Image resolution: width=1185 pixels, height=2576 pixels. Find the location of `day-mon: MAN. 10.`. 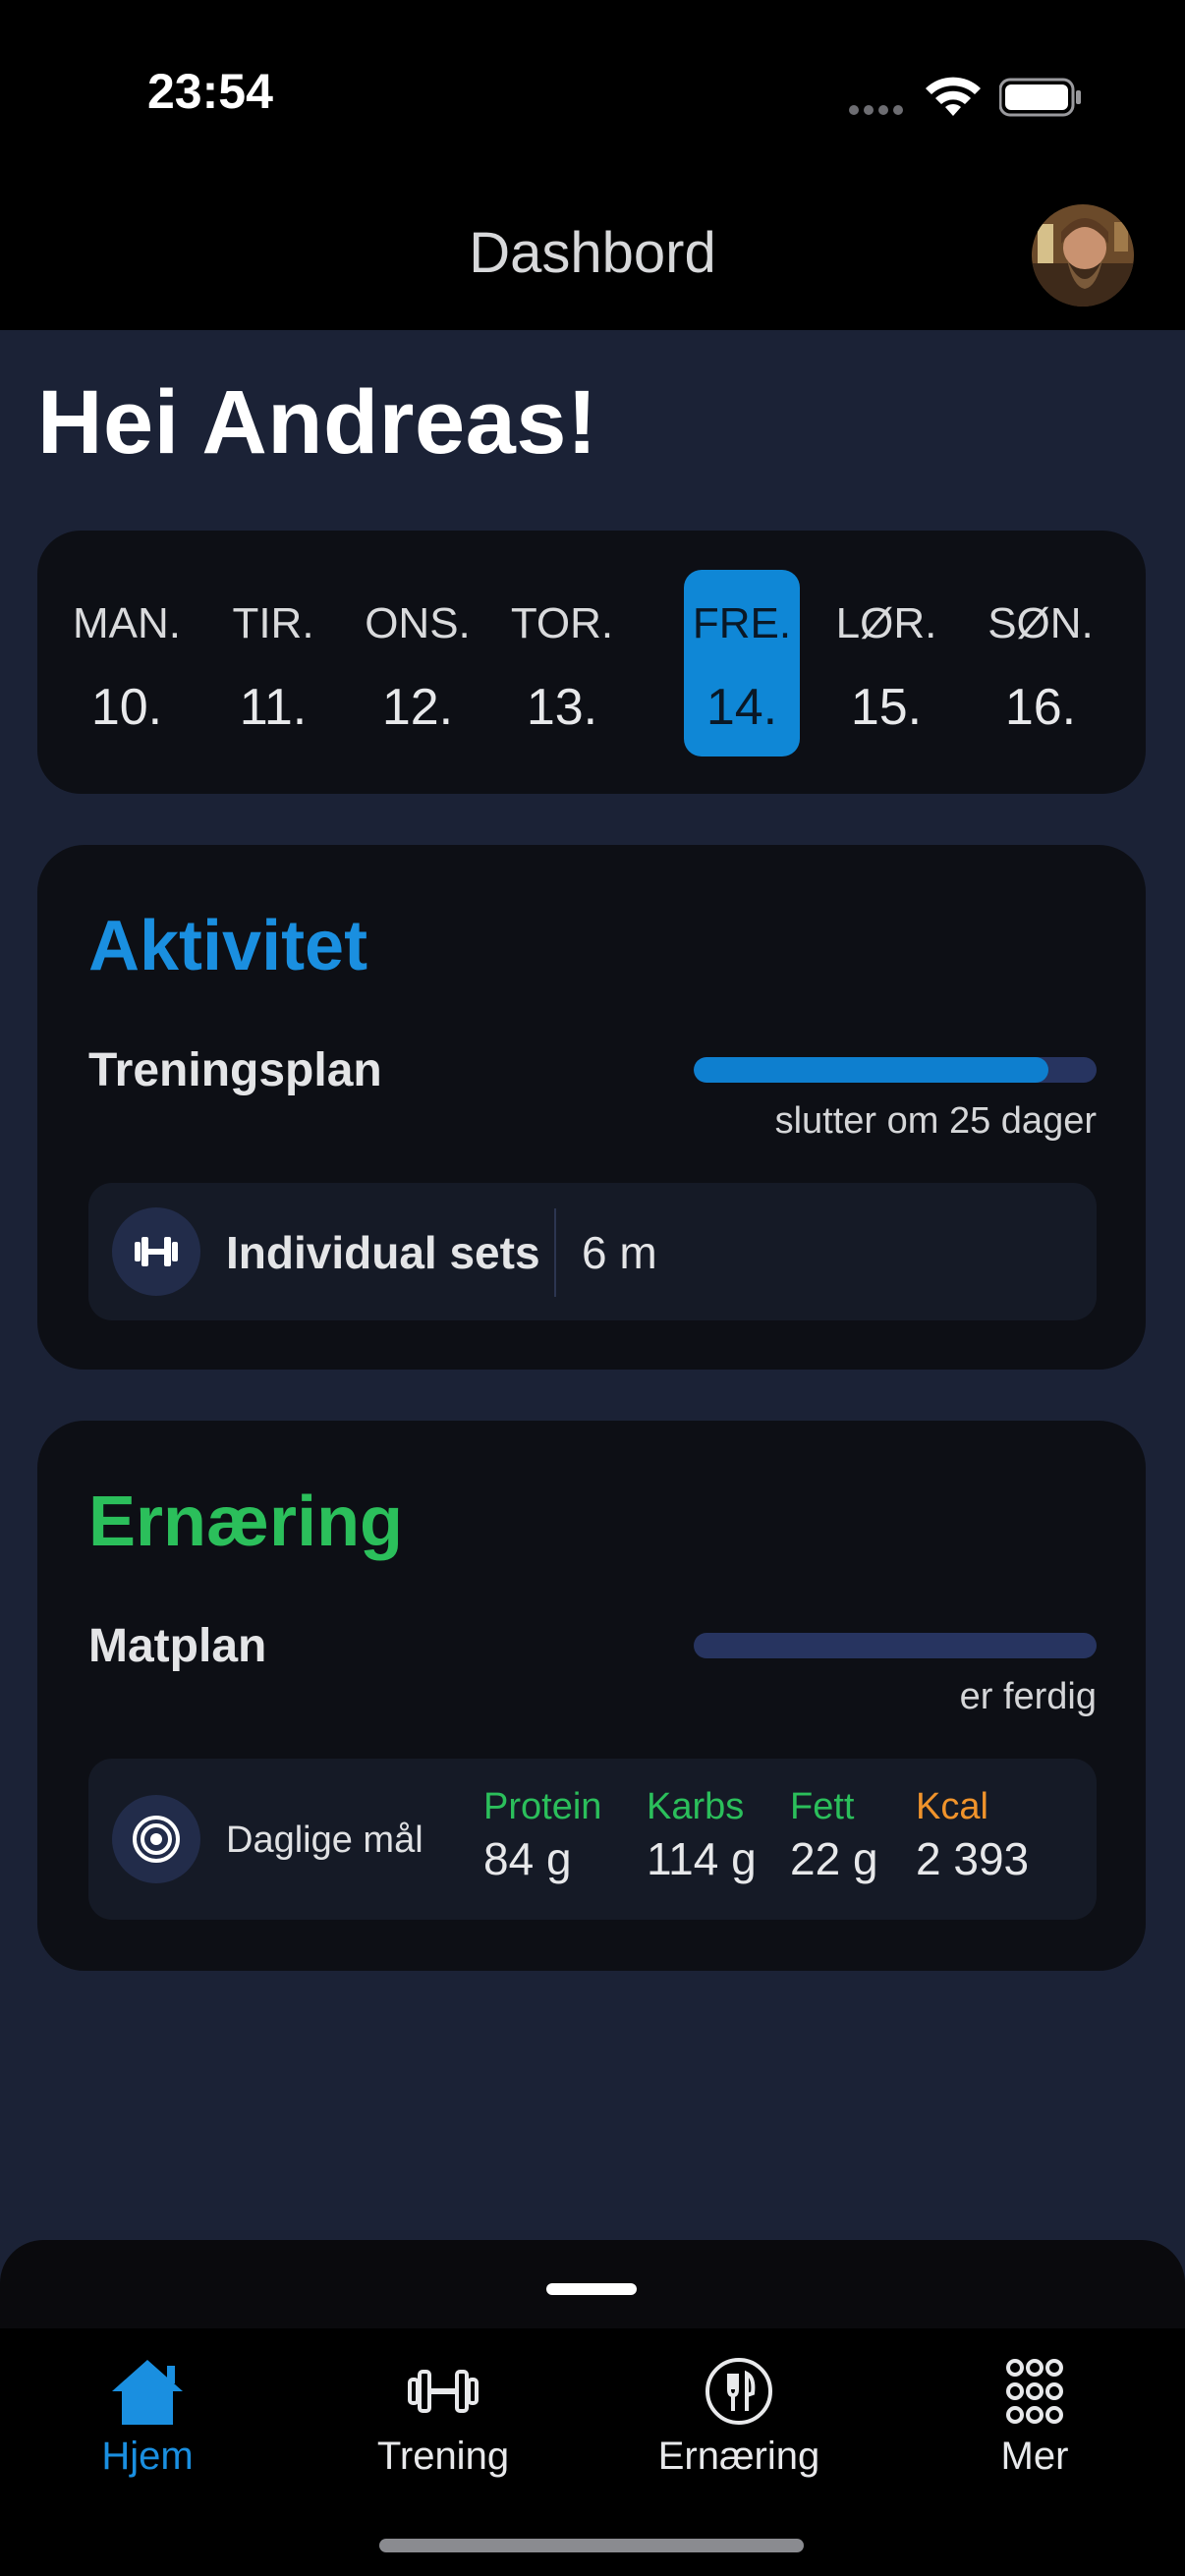

day-mon: MAN. 10. is located at coordinates (127, 663).